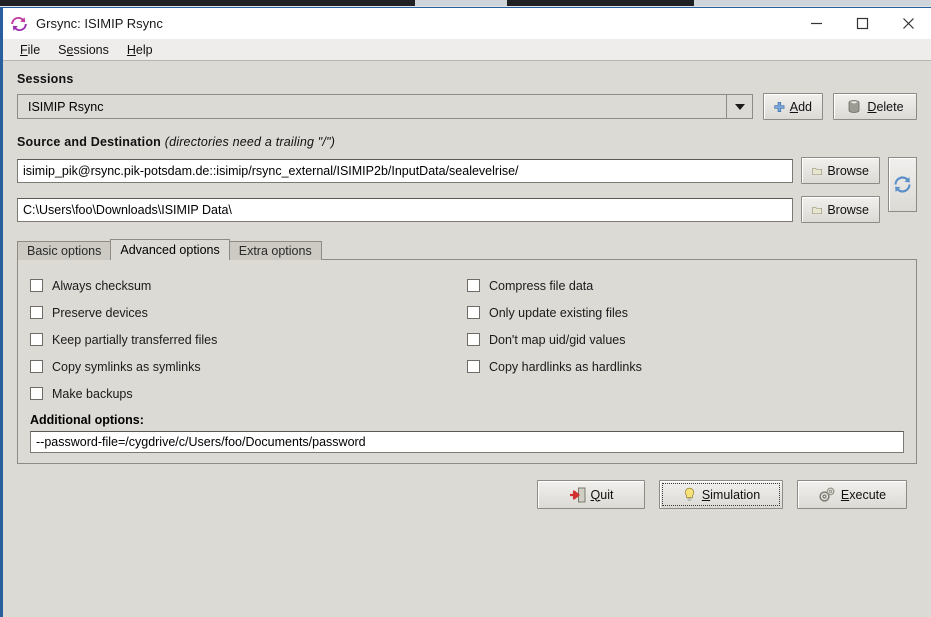 The width and height of the screenshot is (931, 617). What do you see at coordinates (99, 23) in the screenshot?
I see `window-title: Grsync: ISIMIP Rsync` at bounding box center [99, 23].